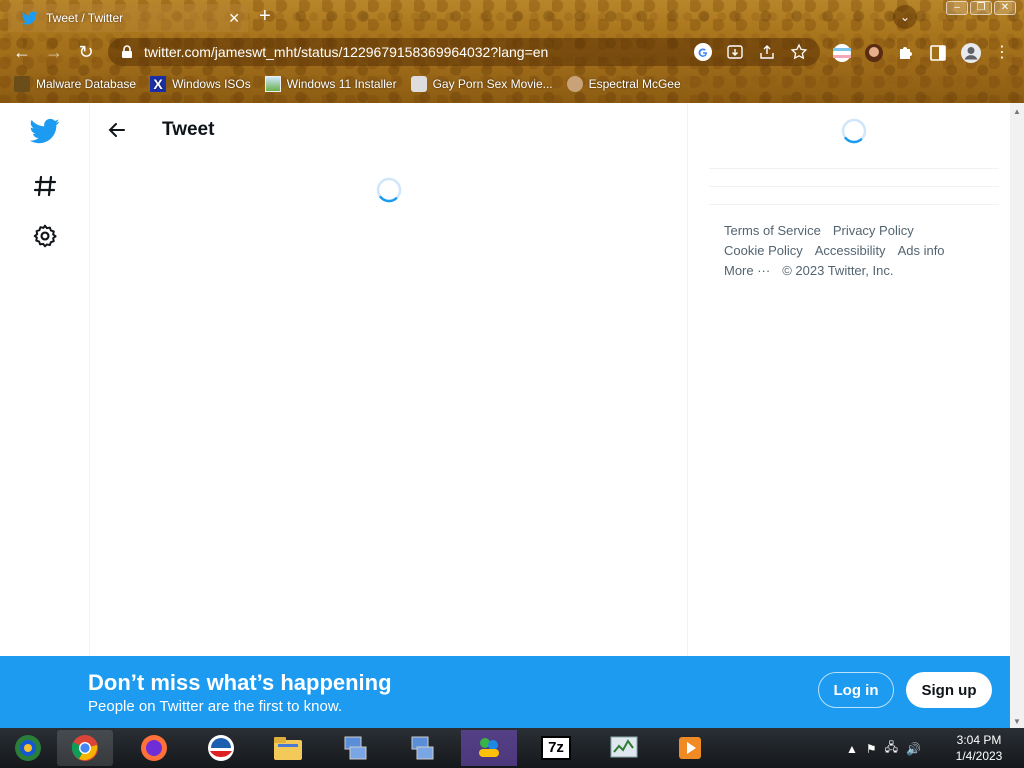 This screenshot has height=768, width=1024. Describe the element at coordinates (45, 236) in the screenshot. I see `settings-gear-icon` at that location.